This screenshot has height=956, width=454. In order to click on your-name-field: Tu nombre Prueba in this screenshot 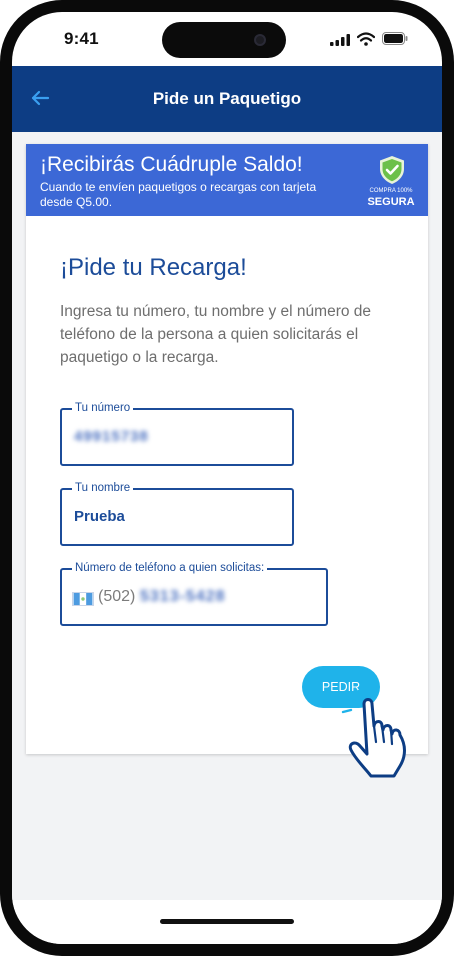, I will do `click(177, 514)`.